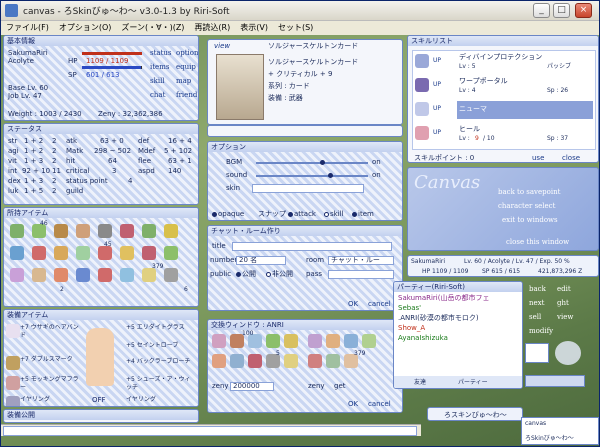  Describe the element at coordinates (183, 81) in the screenshot. I see `map-button: map` at that location.